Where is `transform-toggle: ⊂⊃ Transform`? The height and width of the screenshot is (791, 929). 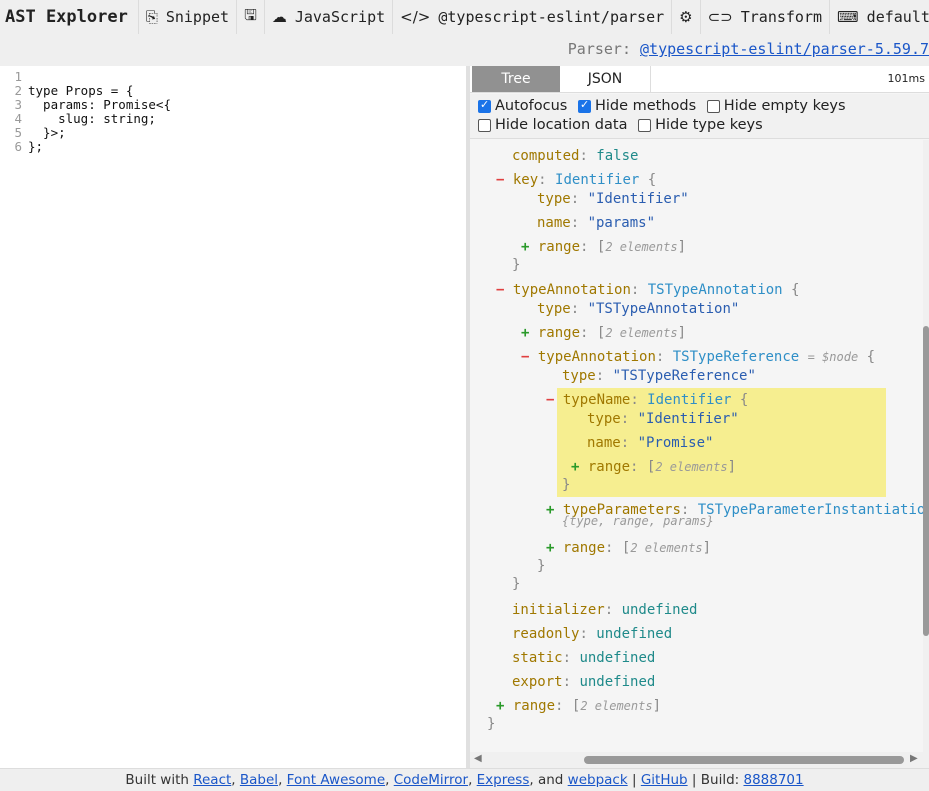
transform-toggle: ⊂⊃ Transform is located at coordinates (766, 17).